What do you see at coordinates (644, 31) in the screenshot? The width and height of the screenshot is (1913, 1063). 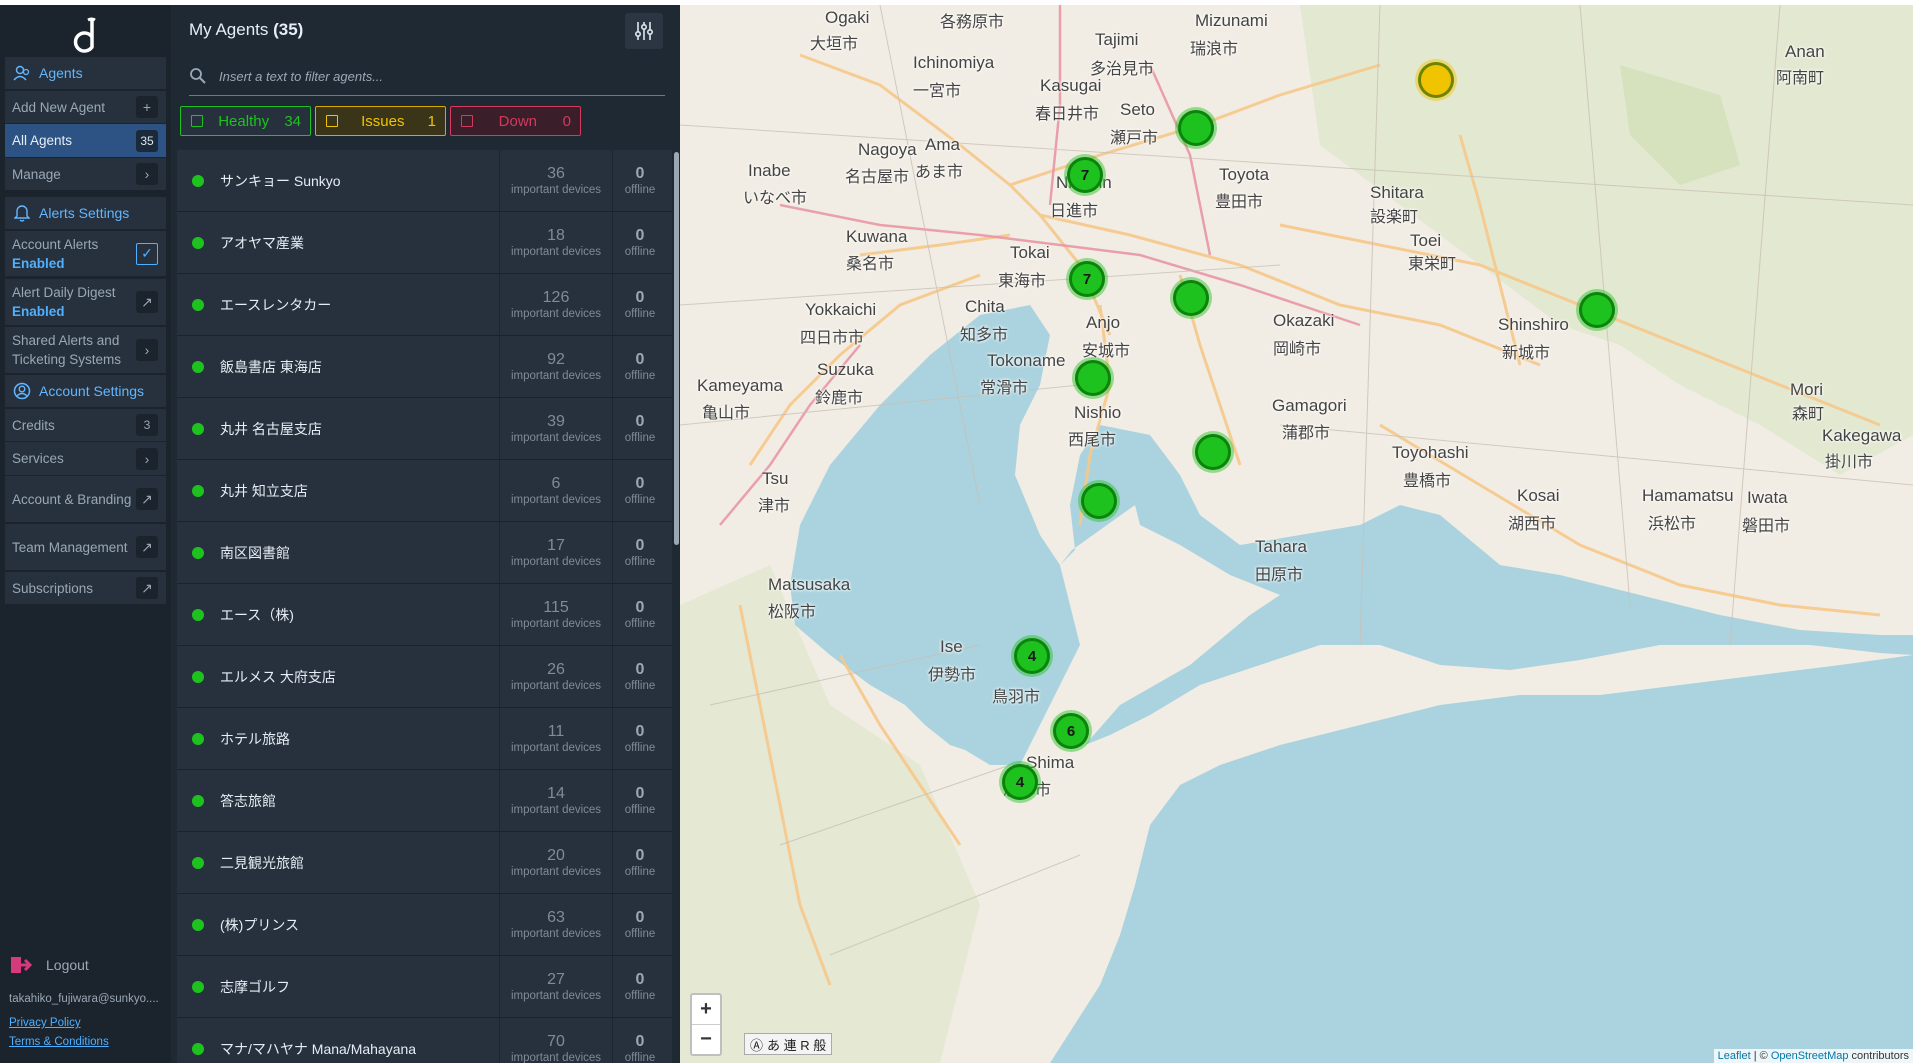 I see `filter-settings-button` at bounding box center [644, 31].